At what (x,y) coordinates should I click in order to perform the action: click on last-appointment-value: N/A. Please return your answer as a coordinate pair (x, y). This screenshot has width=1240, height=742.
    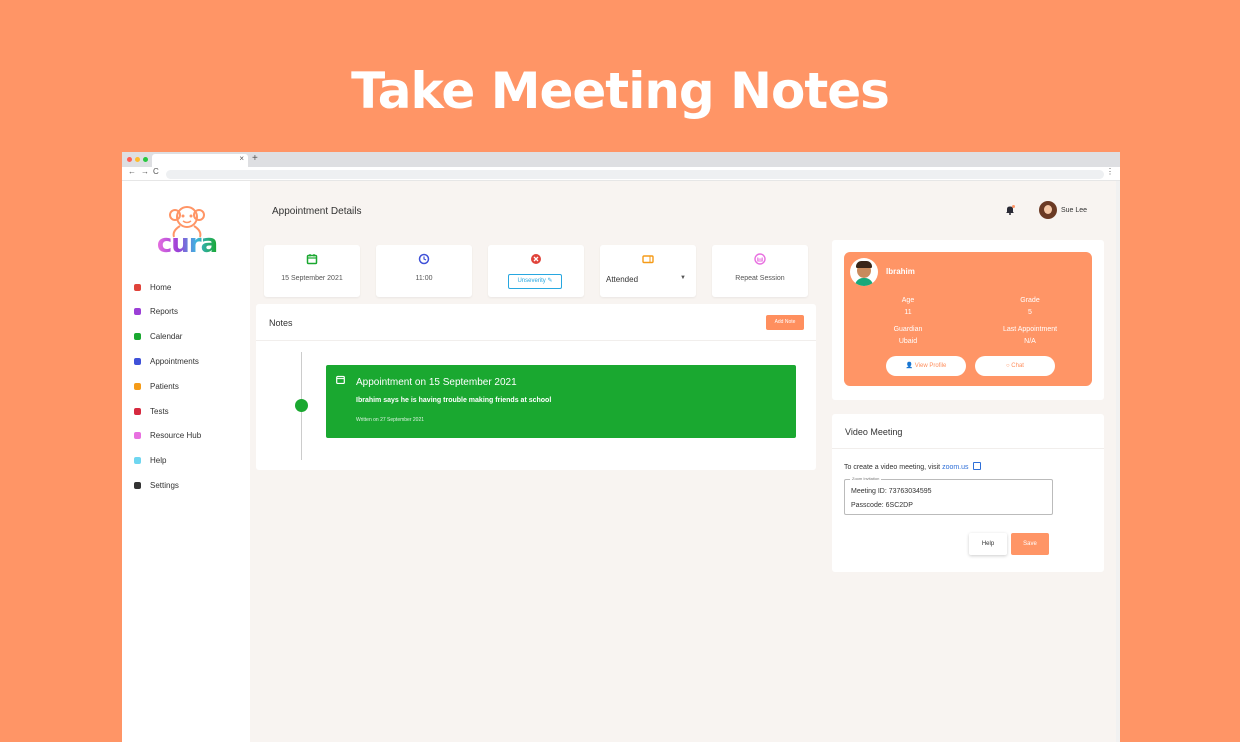
    Looking at the image, I should click on (1030, 341).